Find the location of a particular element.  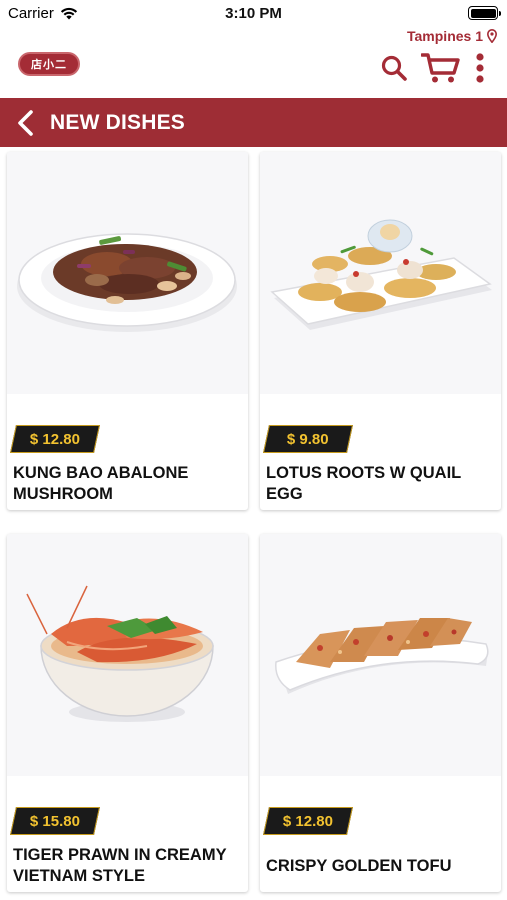

page-title: NEW DISHES is located at coordinates (118, 122).